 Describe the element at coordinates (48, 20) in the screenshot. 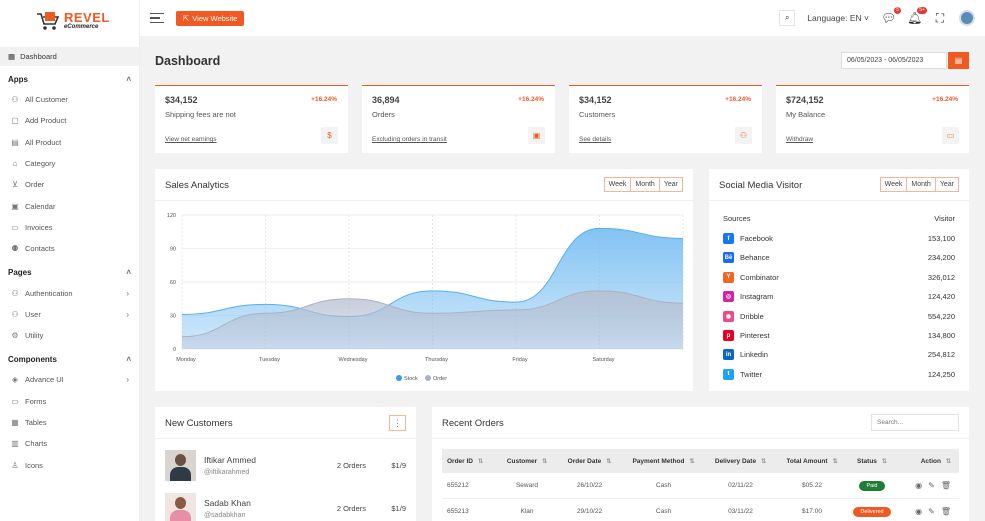

I see `cart-logo-icon` at that location.